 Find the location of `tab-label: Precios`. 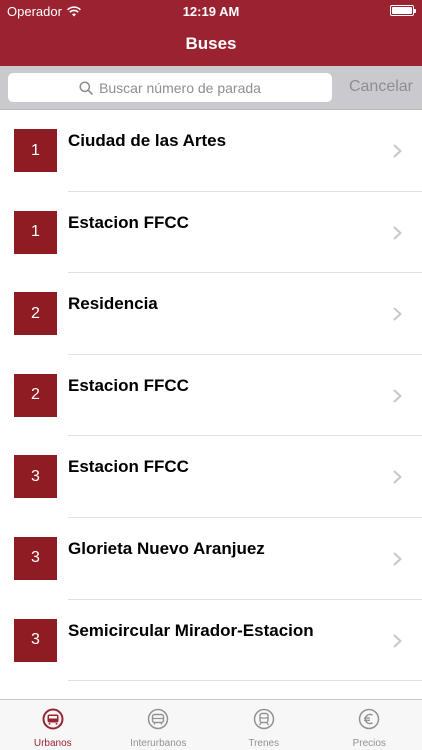

tab-label: Precios is located at coordinates (369, 743).